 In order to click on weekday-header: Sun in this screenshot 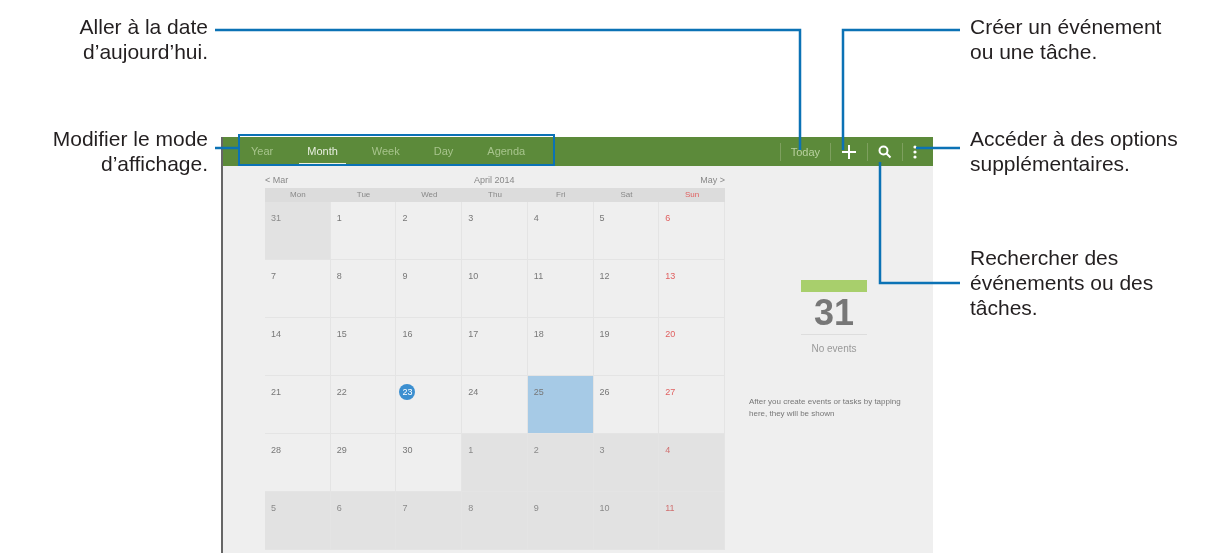, I will do `click(692, 195)`.